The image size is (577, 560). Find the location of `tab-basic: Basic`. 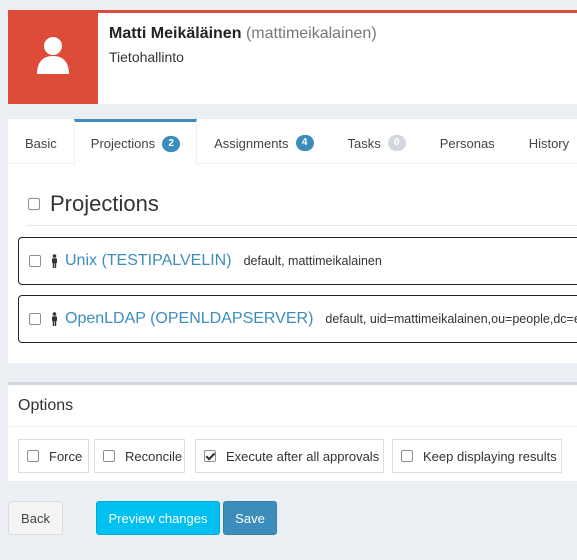

tab-basic: Basic is located at coordinates (41, 141).